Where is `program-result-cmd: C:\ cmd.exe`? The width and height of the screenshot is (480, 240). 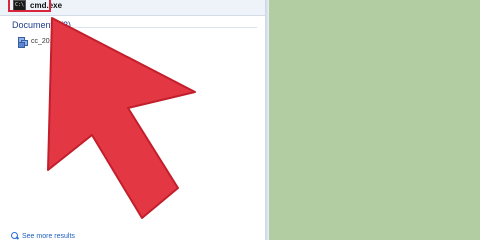
program-result-cmd: C:\ cmd.exe is located at coordinates (37, 6).